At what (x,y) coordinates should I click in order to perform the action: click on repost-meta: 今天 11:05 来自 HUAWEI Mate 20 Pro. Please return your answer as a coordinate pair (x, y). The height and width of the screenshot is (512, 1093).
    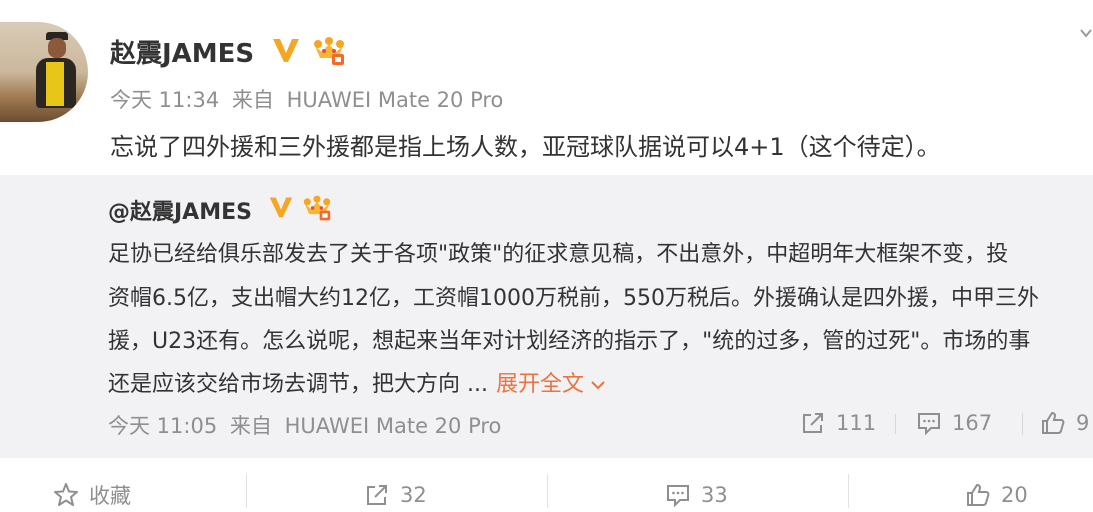
    Looking at the image, I should click on (307, 425).